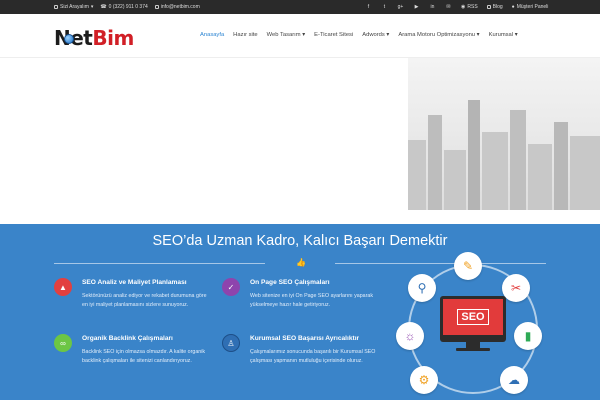 The height and width of the screenshot is (400, 600). Describe the element at coordinates (503, 35) in the screenshot. I see `nav-item-corporate: Kurumsal ▾` at that location.